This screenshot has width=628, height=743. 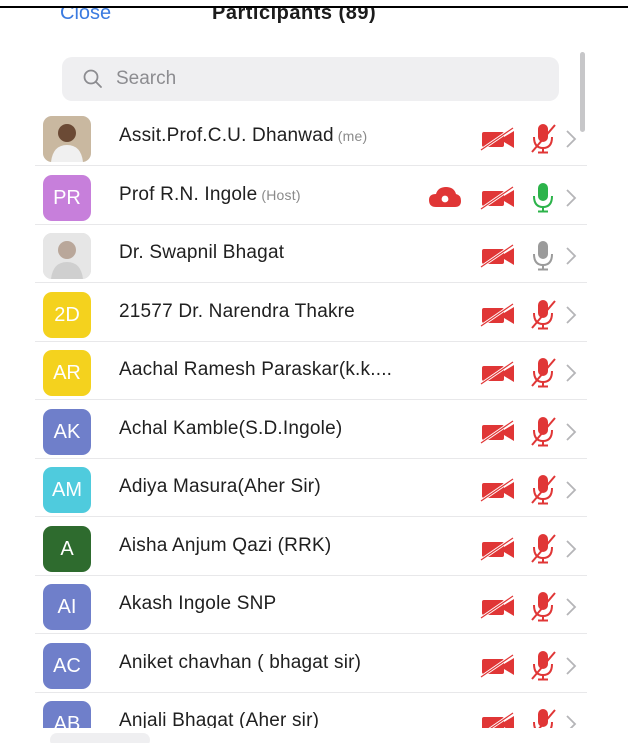 I want to click on participant-role-tag: (Host), so click(x=281, y=195).